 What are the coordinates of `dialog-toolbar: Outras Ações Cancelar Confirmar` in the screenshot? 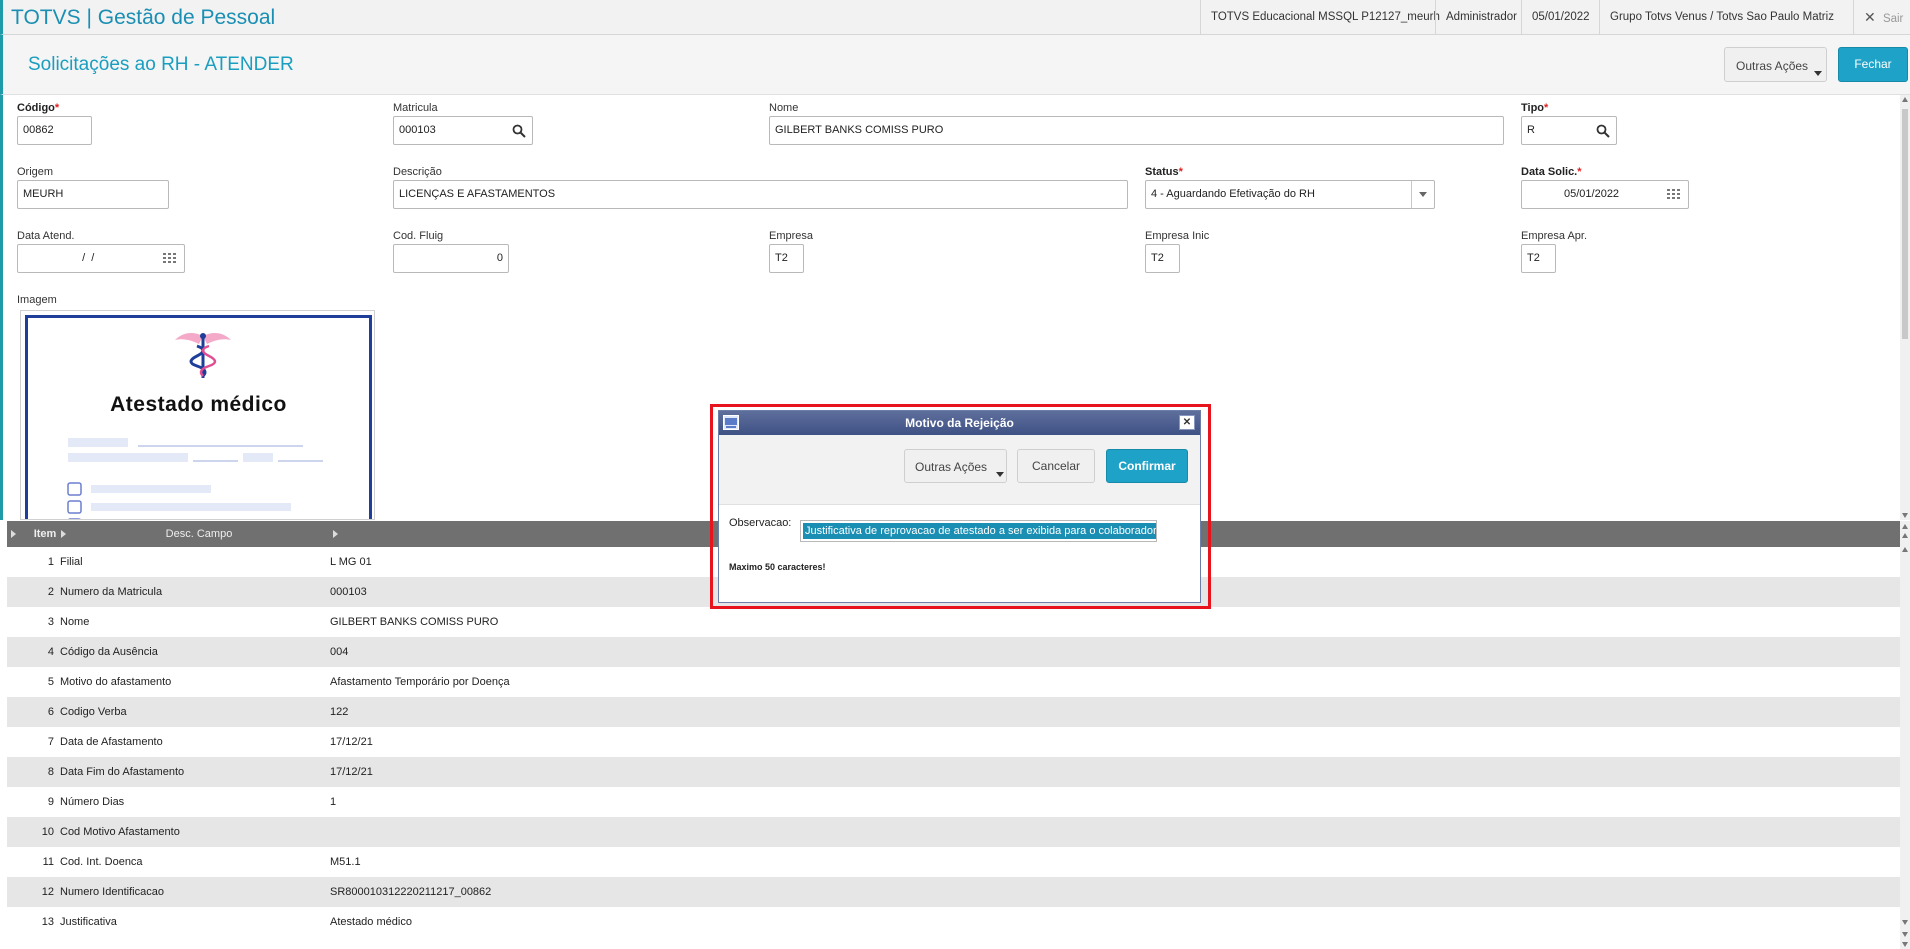 It's located at (959, 470).